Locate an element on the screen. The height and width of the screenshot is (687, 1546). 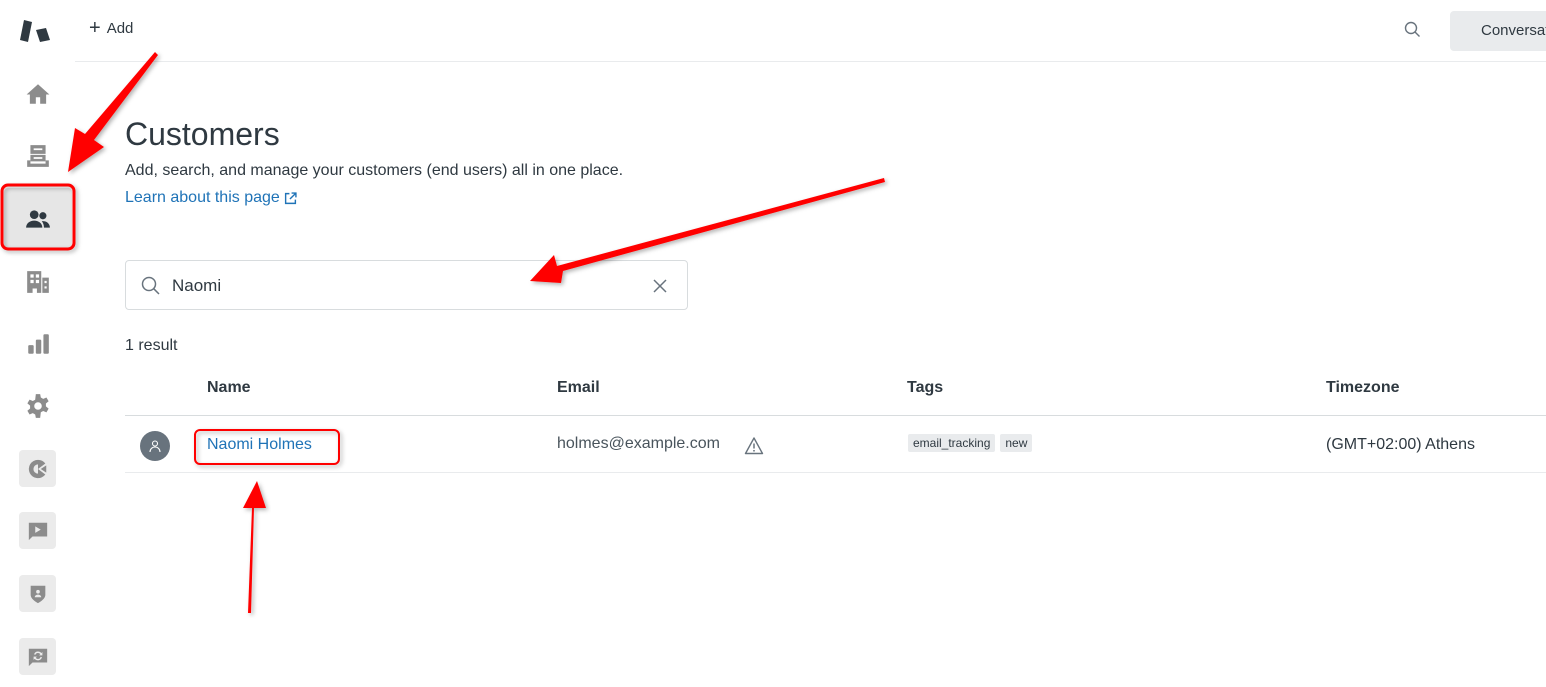
tag: new is located at coordinates (1016, 443).